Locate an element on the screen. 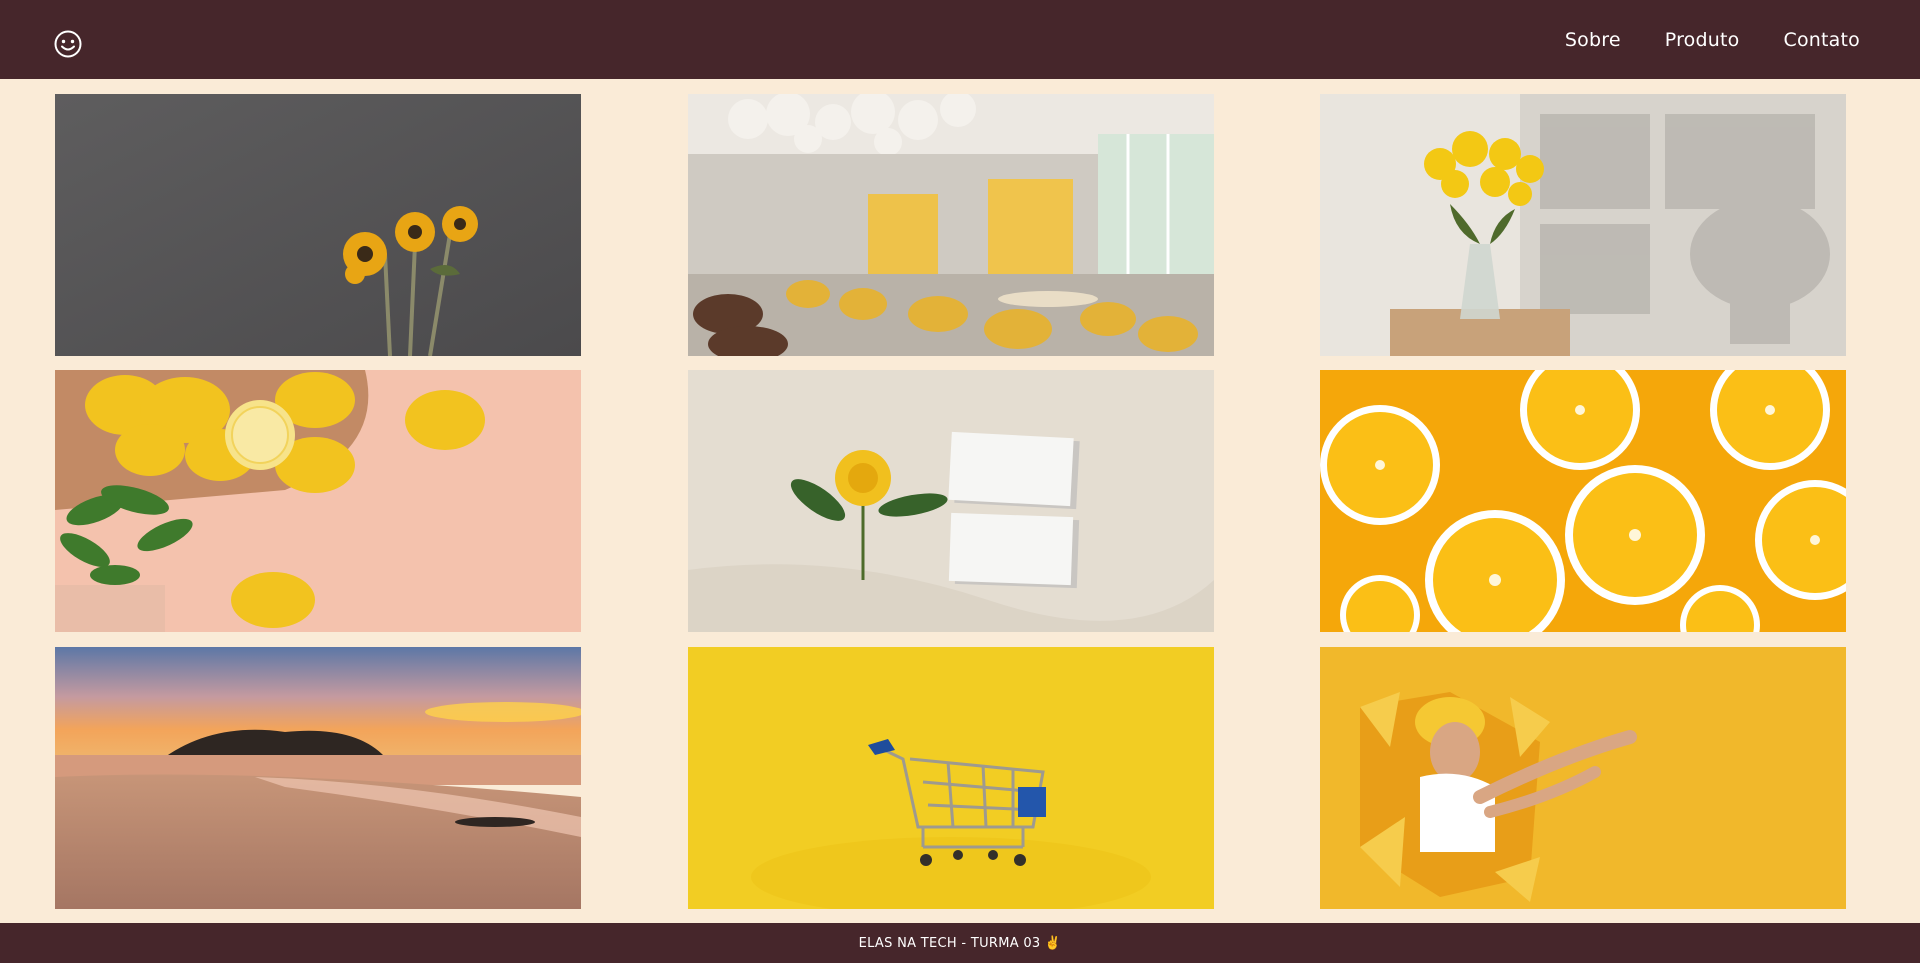  gallery-image-man-pointing is located at coordinates (1583, 778).